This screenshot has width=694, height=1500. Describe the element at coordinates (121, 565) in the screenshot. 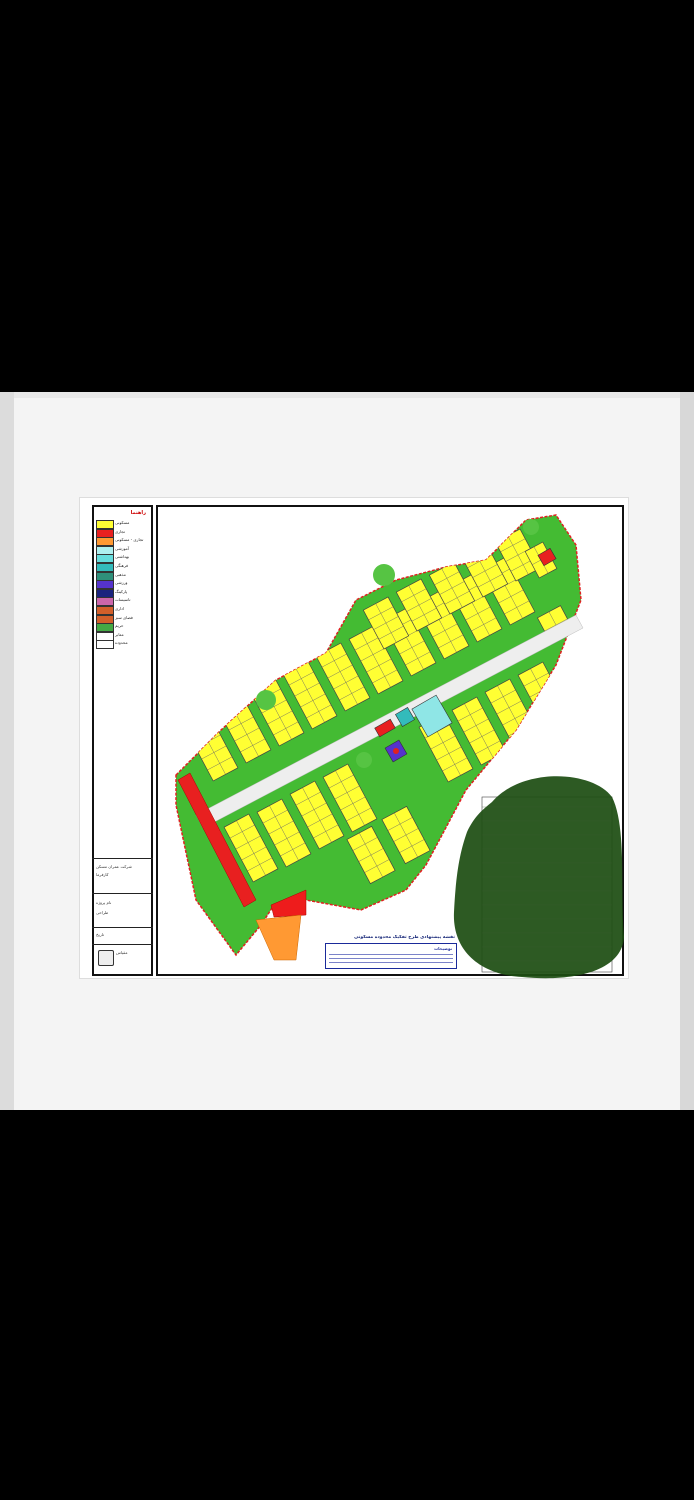

I see `legend-label: فرهنگی` at that location.